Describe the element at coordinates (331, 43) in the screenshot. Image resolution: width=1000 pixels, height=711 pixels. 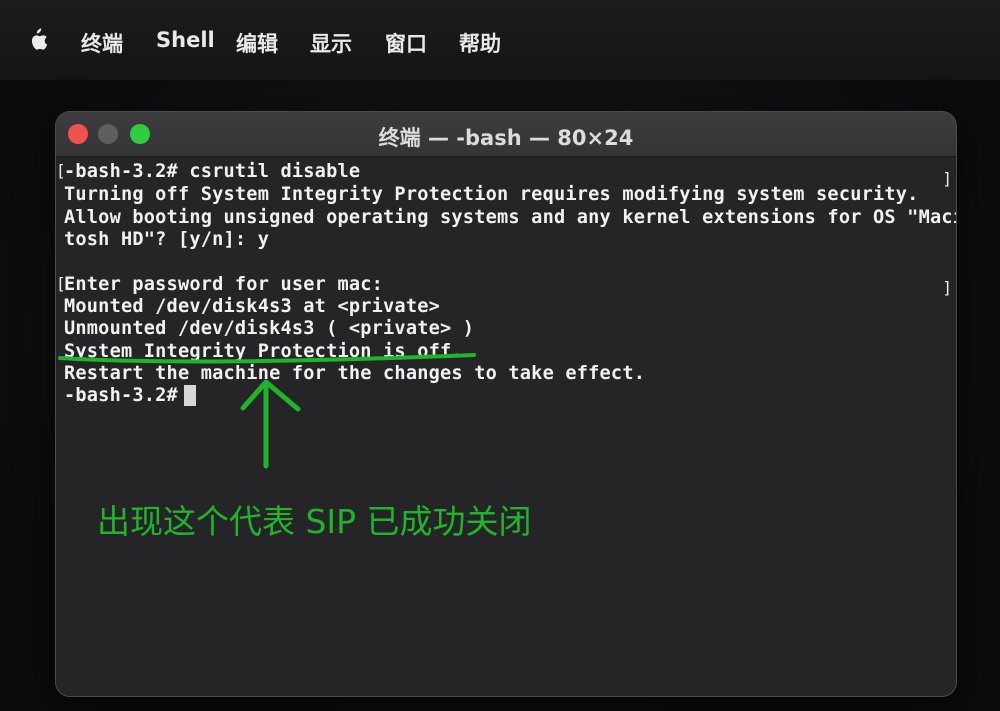
I see `menu-item-view: 显示` at that location.